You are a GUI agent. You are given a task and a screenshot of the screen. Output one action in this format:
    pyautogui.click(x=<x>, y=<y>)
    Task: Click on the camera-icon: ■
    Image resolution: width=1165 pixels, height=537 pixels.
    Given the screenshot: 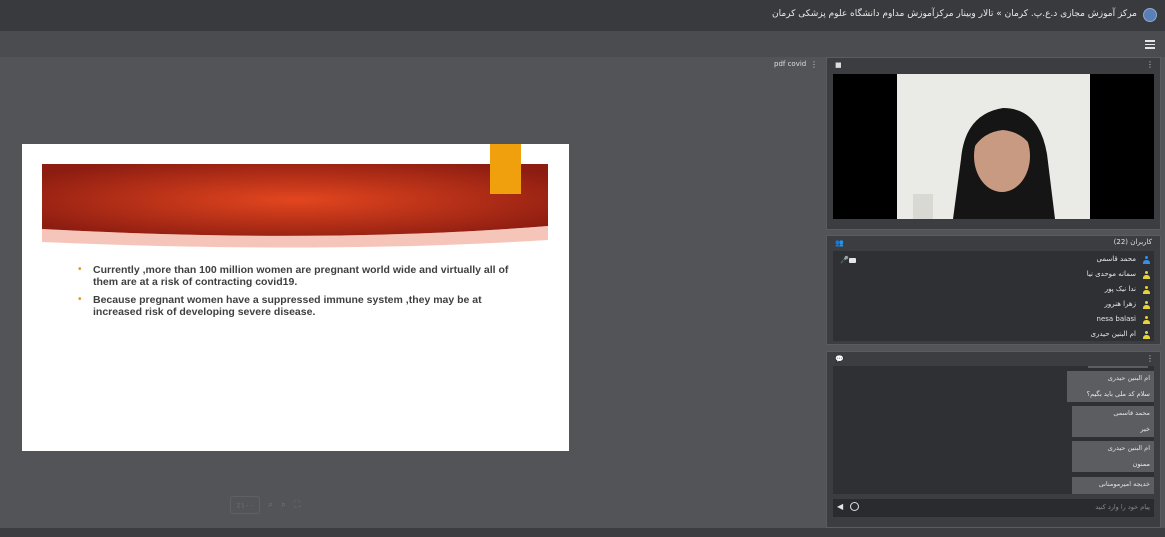 What is the action you would take?
    pyautogui.click(x=838, y=65)
    